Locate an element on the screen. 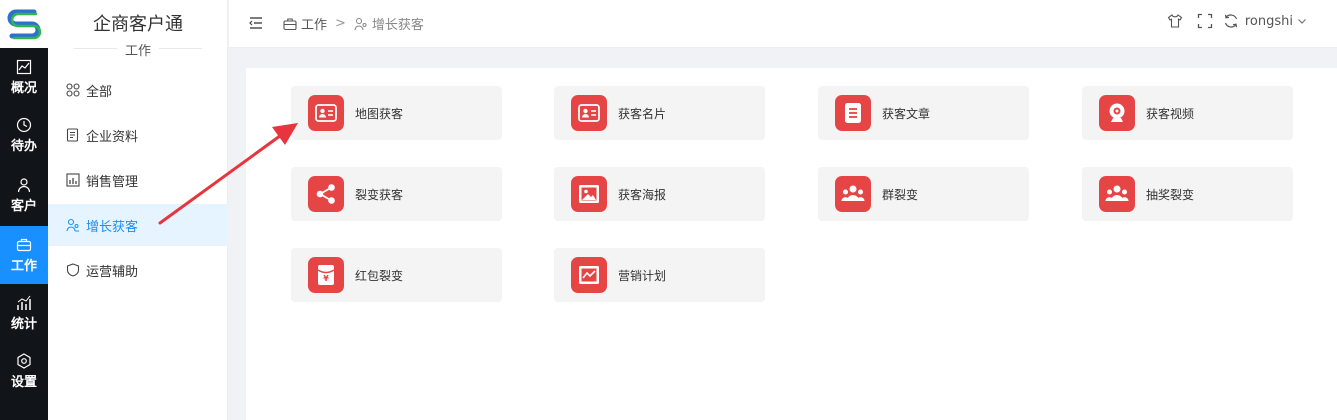  header-actions: rongshi is located at coordinates (1230, 21).